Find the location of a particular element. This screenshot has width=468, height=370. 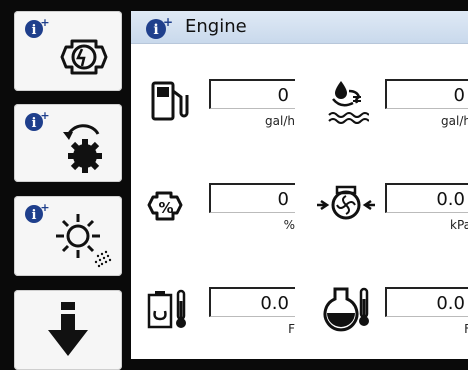

oil-temp-value: 0.0 is located at coordinates (450, 303).